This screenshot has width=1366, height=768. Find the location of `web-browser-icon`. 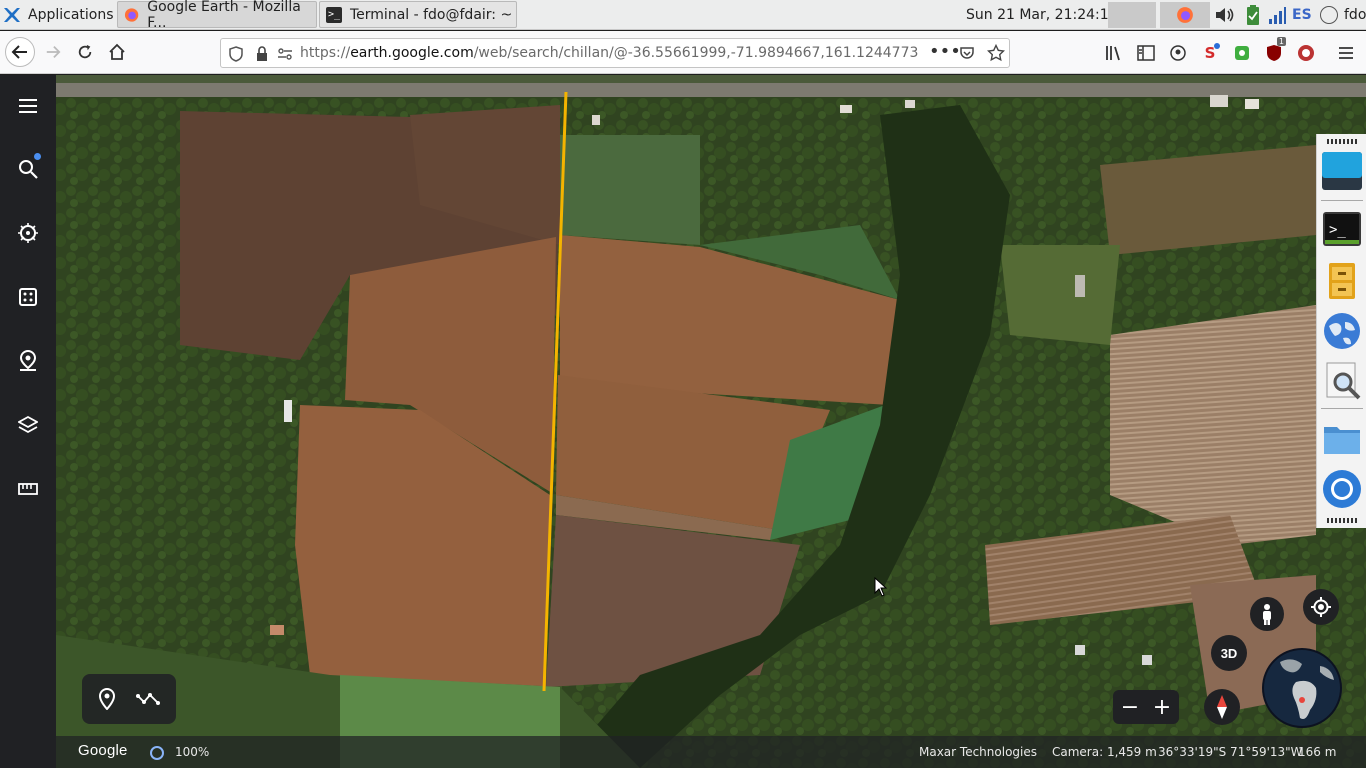

web-browser-icon is located at coordinates (1342, 331).